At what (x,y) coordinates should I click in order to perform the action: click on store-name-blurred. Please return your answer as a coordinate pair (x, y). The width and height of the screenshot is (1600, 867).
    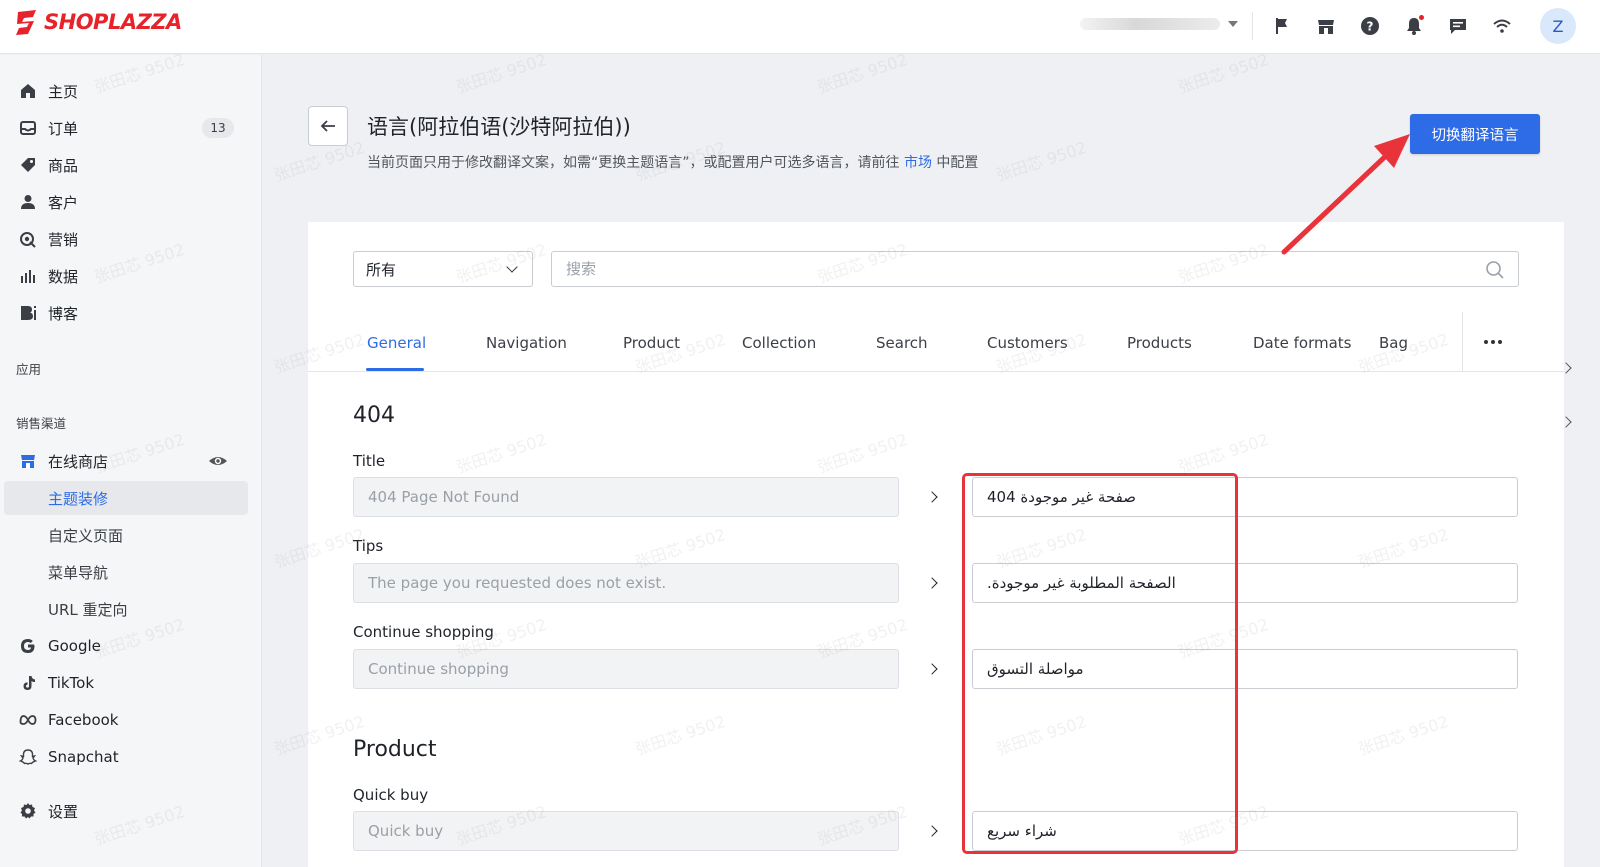
    Looking at the image, I should click on (1150, 24).